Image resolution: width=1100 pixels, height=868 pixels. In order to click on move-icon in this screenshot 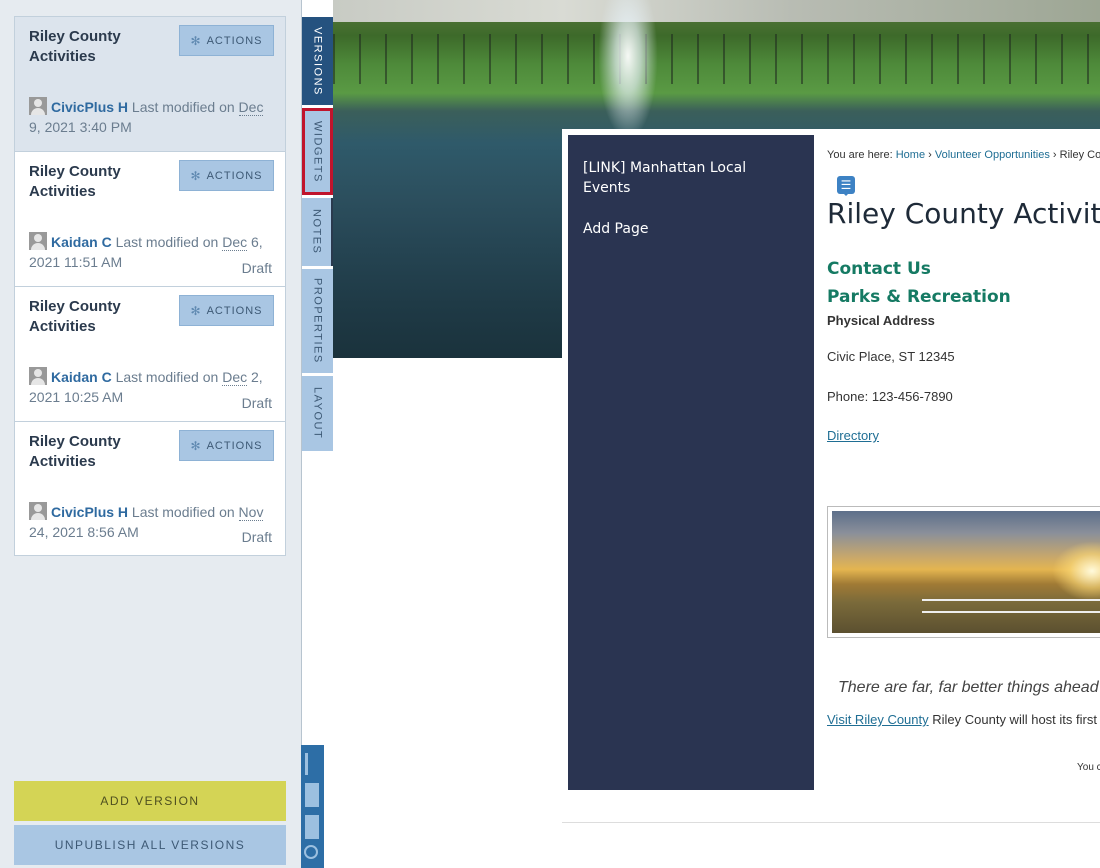, I will do `click(311, 852)`.